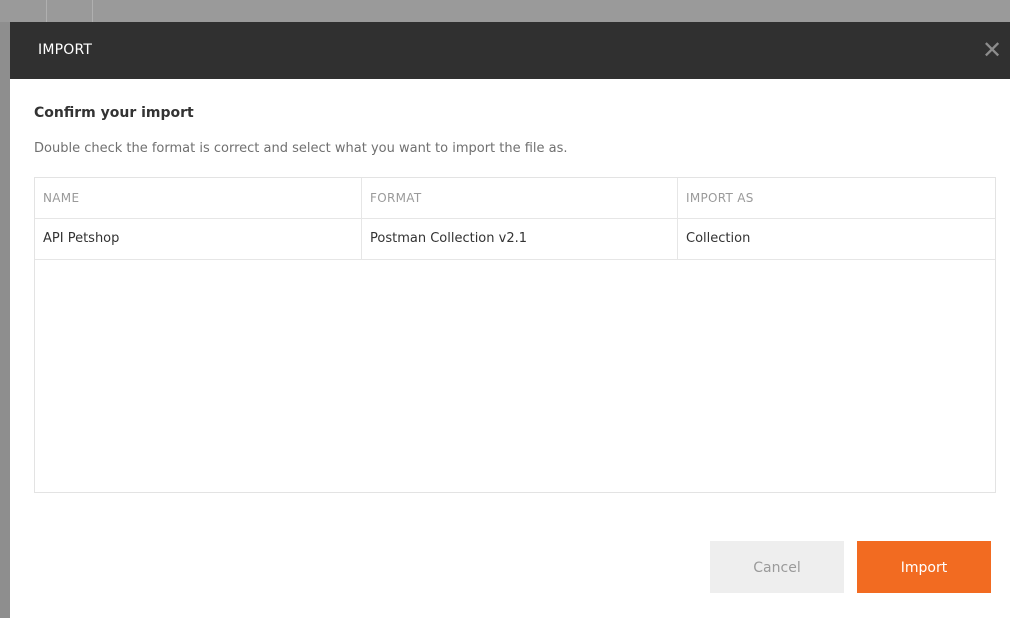  I want to click on column-header-name: NAME, so click(198, 198).